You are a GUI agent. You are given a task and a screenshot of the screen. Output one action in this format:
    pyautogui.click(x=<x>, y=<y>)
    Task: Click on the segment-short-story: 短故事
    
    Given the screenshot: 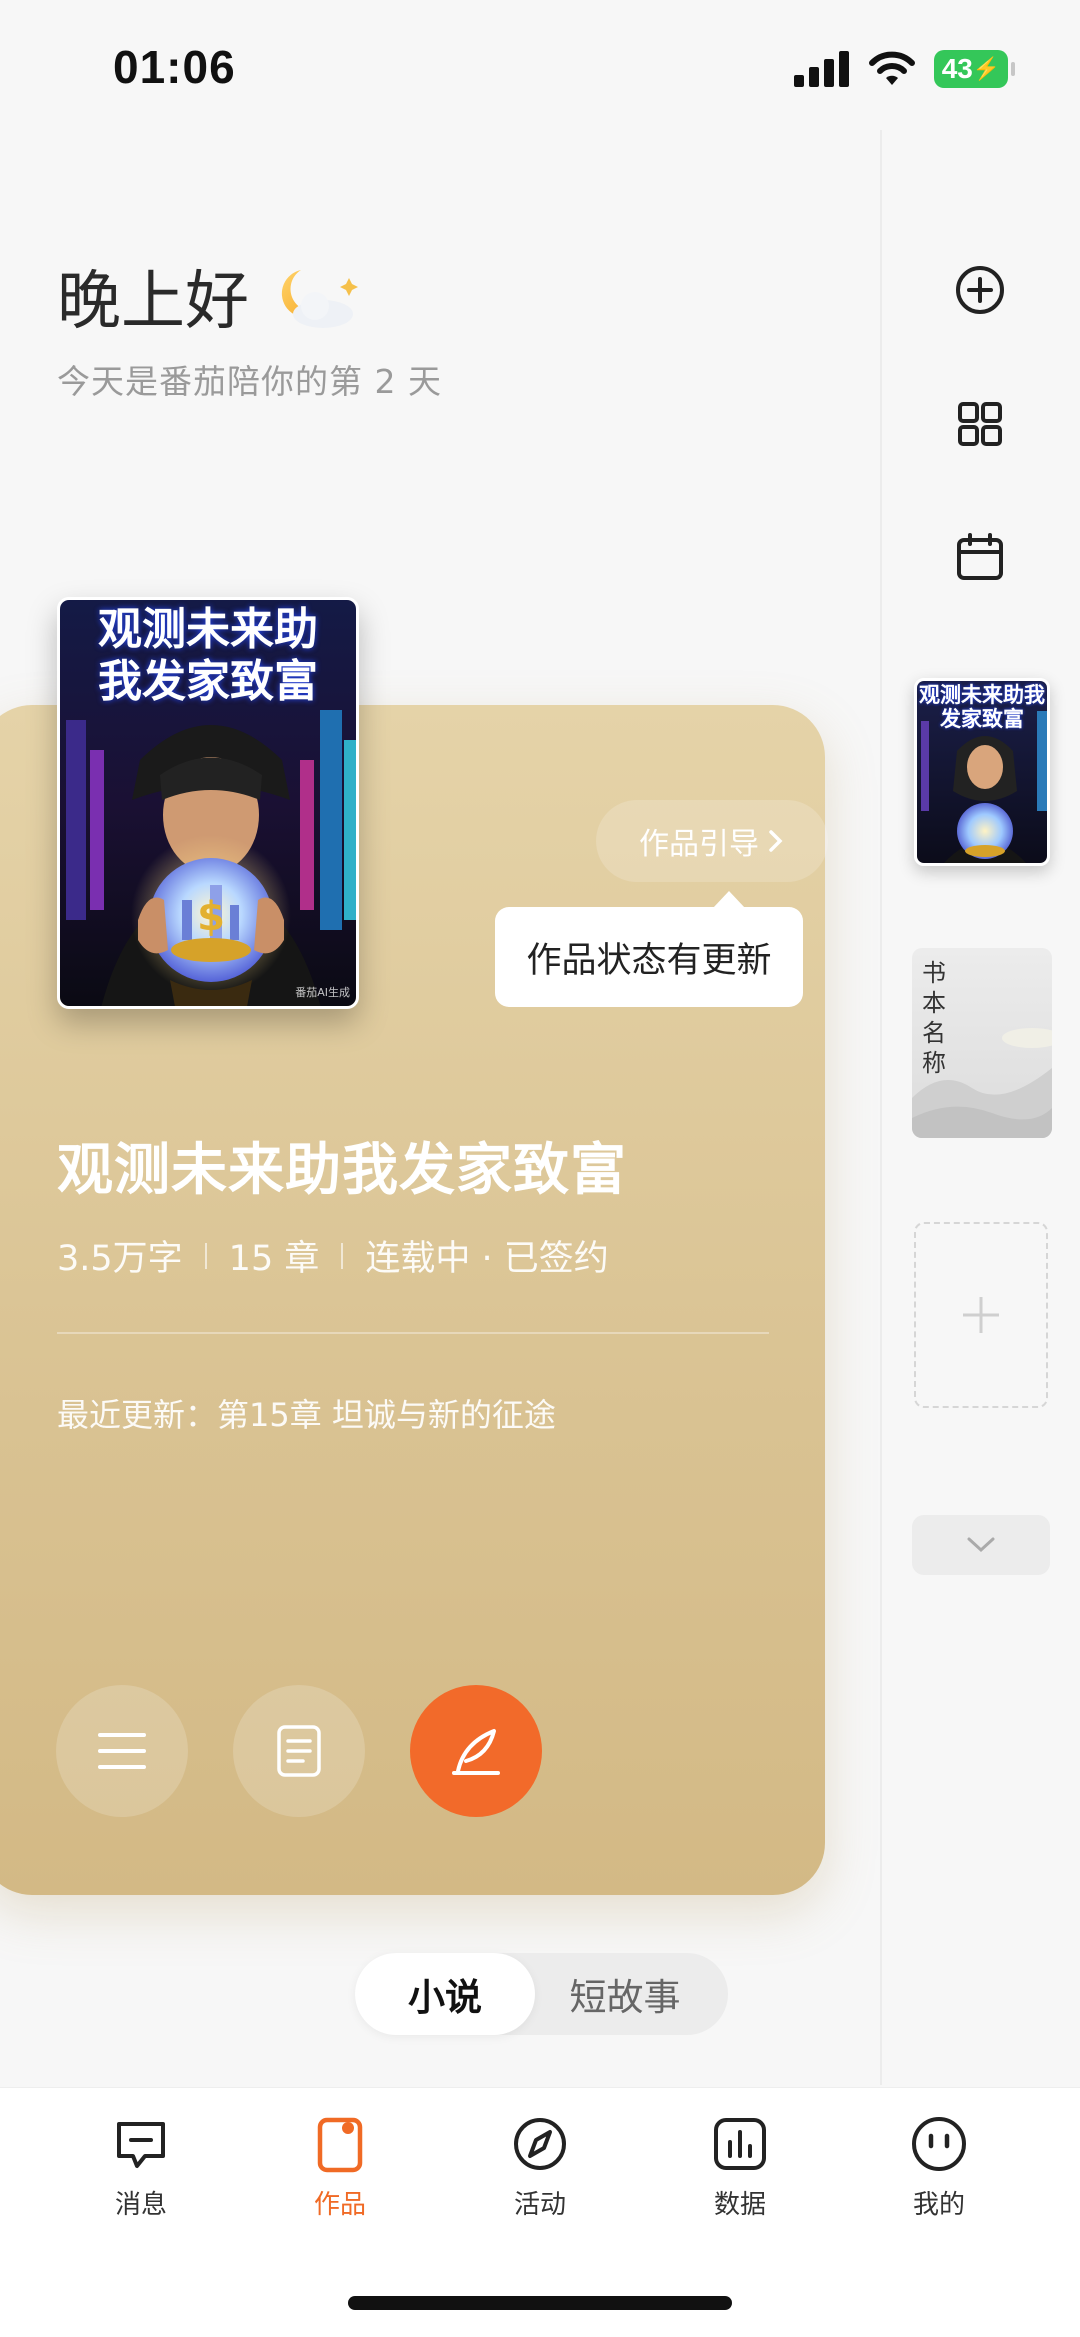 What is the action you would take?
    pyautogui.click(x=625, y=1994)
    